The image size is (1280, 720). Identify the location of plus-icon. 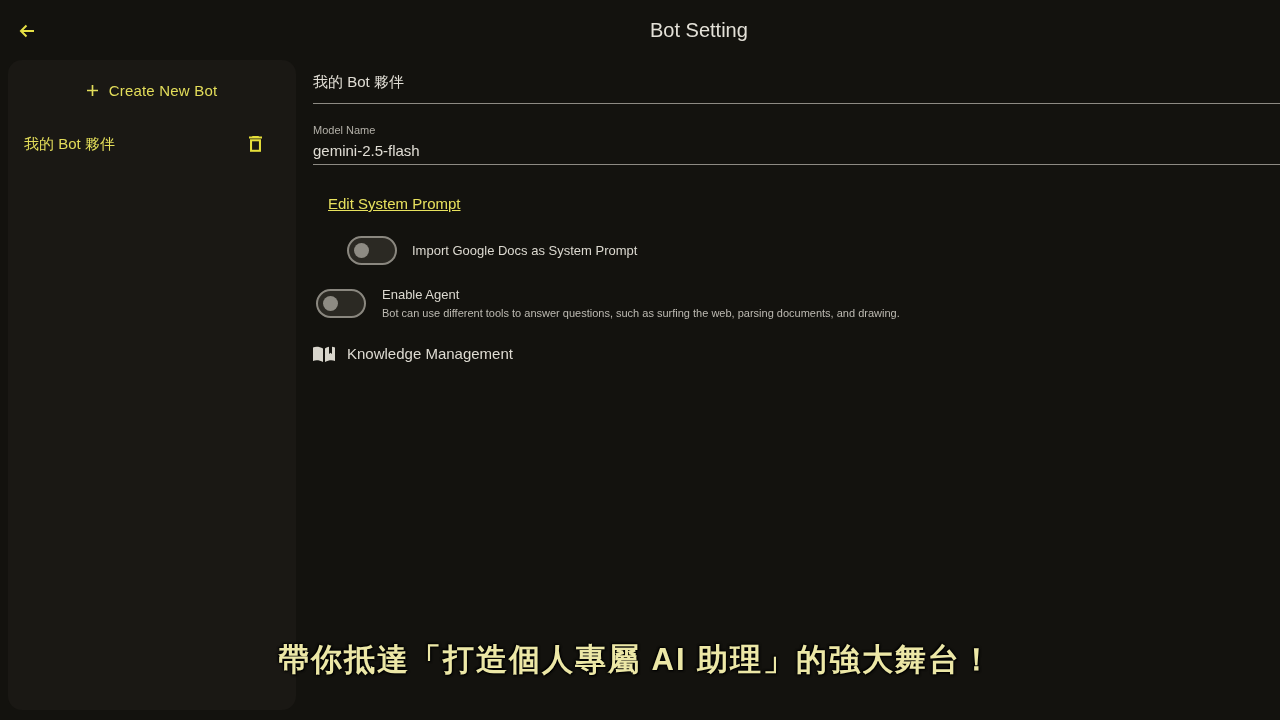
(92, 90).